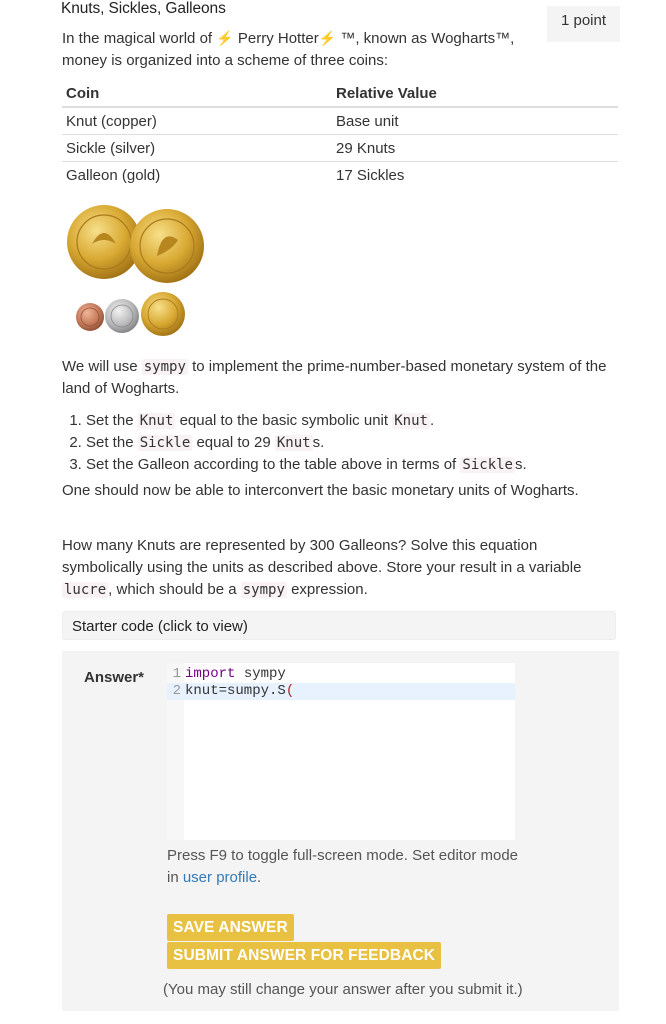 The height and width of the screenshot is (1024, 666). What do you see at coordinates (290, 691) in the screenshot?
I see `code-unmatched-bracket: (` at bounding box center [290, 691].